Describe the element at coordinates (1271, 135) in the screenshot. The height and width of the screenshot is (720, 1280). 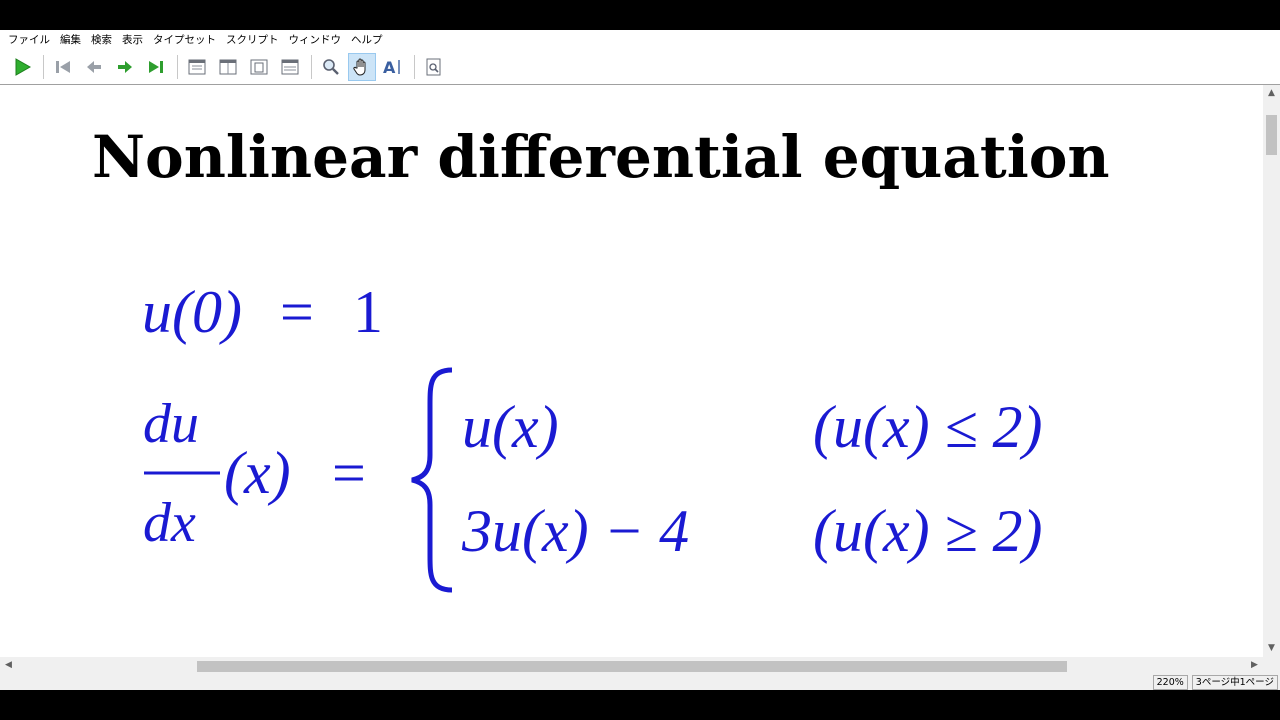
I see `vertical-scroll-thumb` at that location.